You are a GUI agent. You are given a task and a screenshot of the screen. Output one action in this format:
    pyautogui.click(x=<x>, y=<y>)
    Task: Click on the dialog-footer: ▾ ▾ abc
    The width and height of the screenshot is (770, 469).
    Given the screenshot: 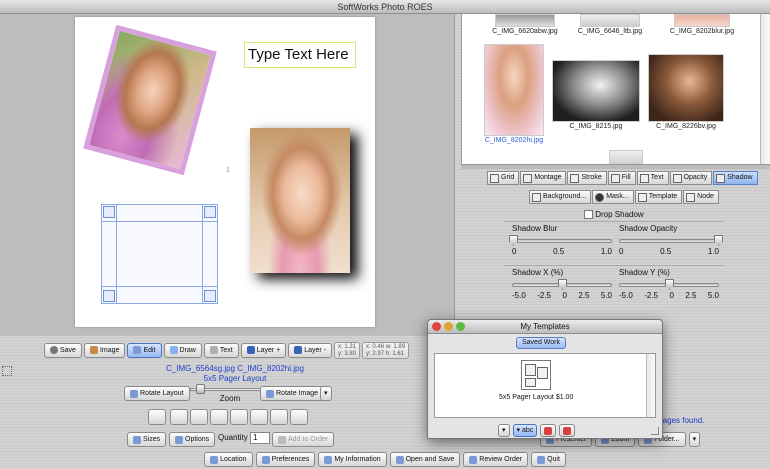 What is the action you would take?
    pyautogui.click(x=537, y=430)
    